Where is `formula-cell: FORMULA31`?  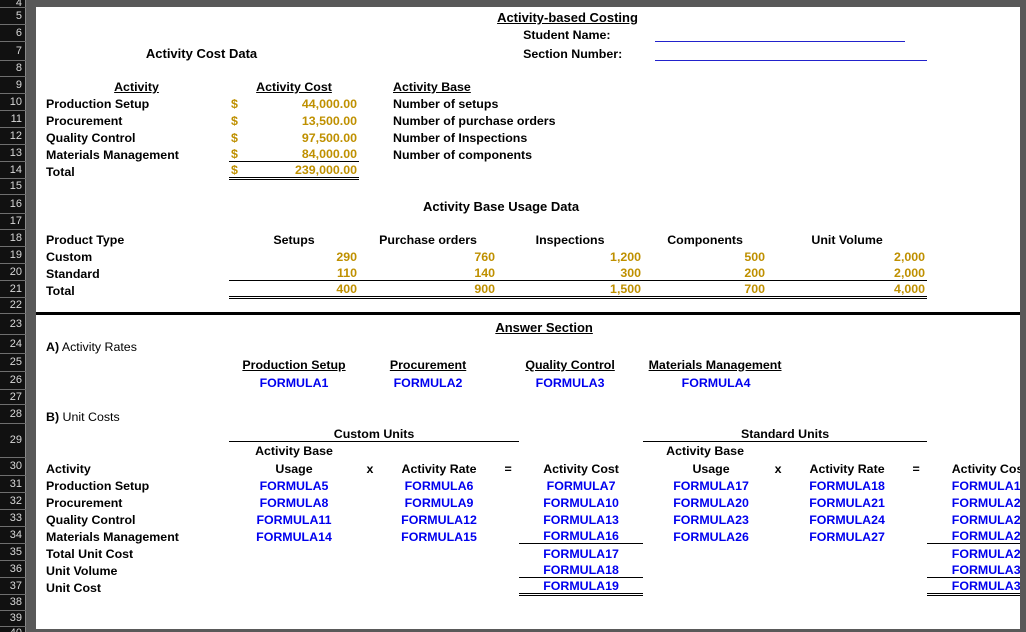
formula-cell: FORMULA31 is located at coordinates (973, 586).